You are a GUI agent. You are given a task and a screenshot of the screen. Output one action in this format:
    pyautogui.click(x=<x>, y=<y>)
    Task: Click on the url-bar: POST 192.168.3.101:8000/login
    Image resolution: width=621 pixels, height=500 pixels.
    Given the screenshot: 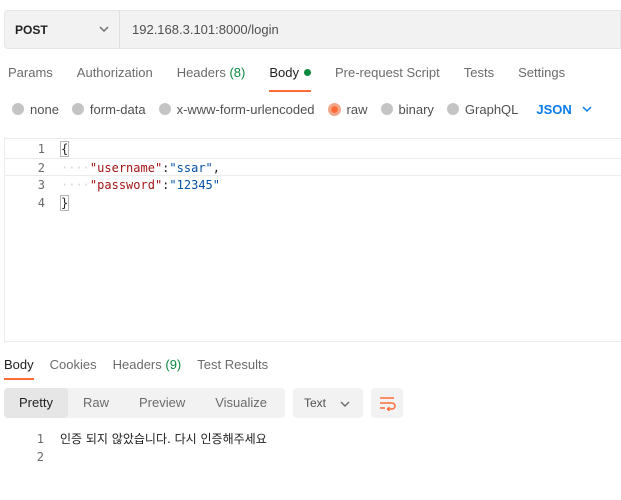 What is the action you would take?
    pyautogui.click(x=312, y=29)
    